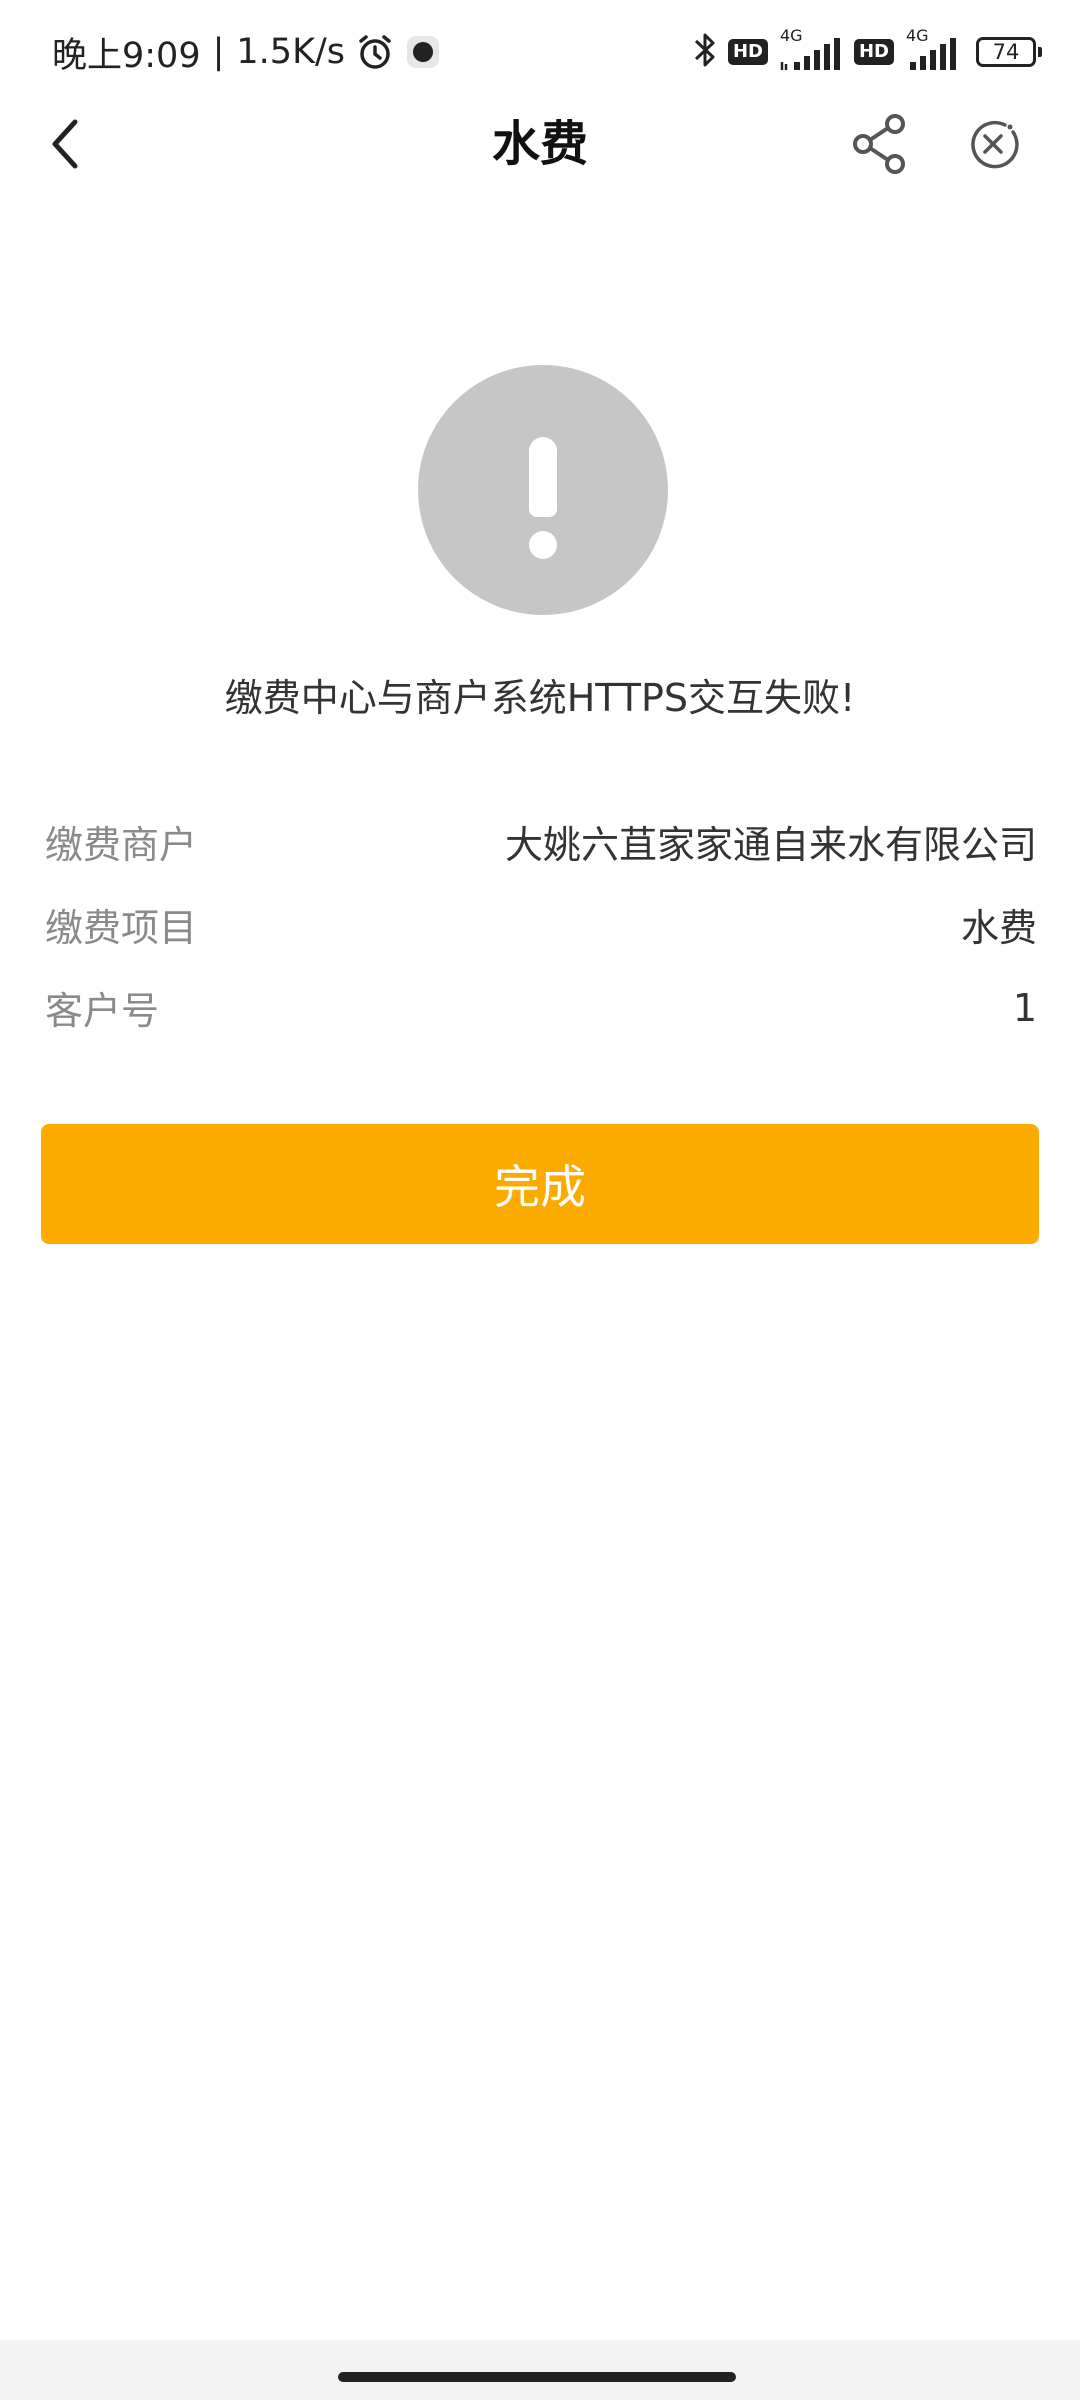 The image size is (1080, 2400). I want to click on battery-icon: 74, so click(1009, 52).